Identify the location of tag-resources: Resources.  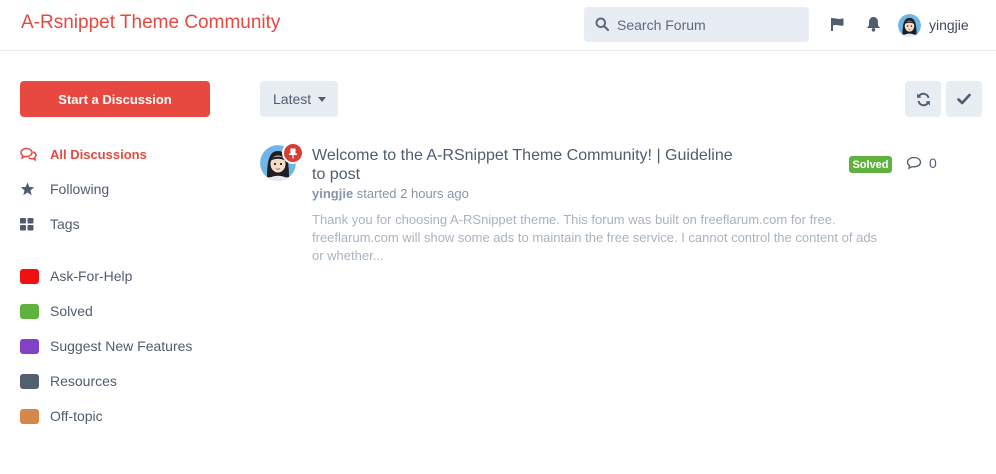
(68, 381).